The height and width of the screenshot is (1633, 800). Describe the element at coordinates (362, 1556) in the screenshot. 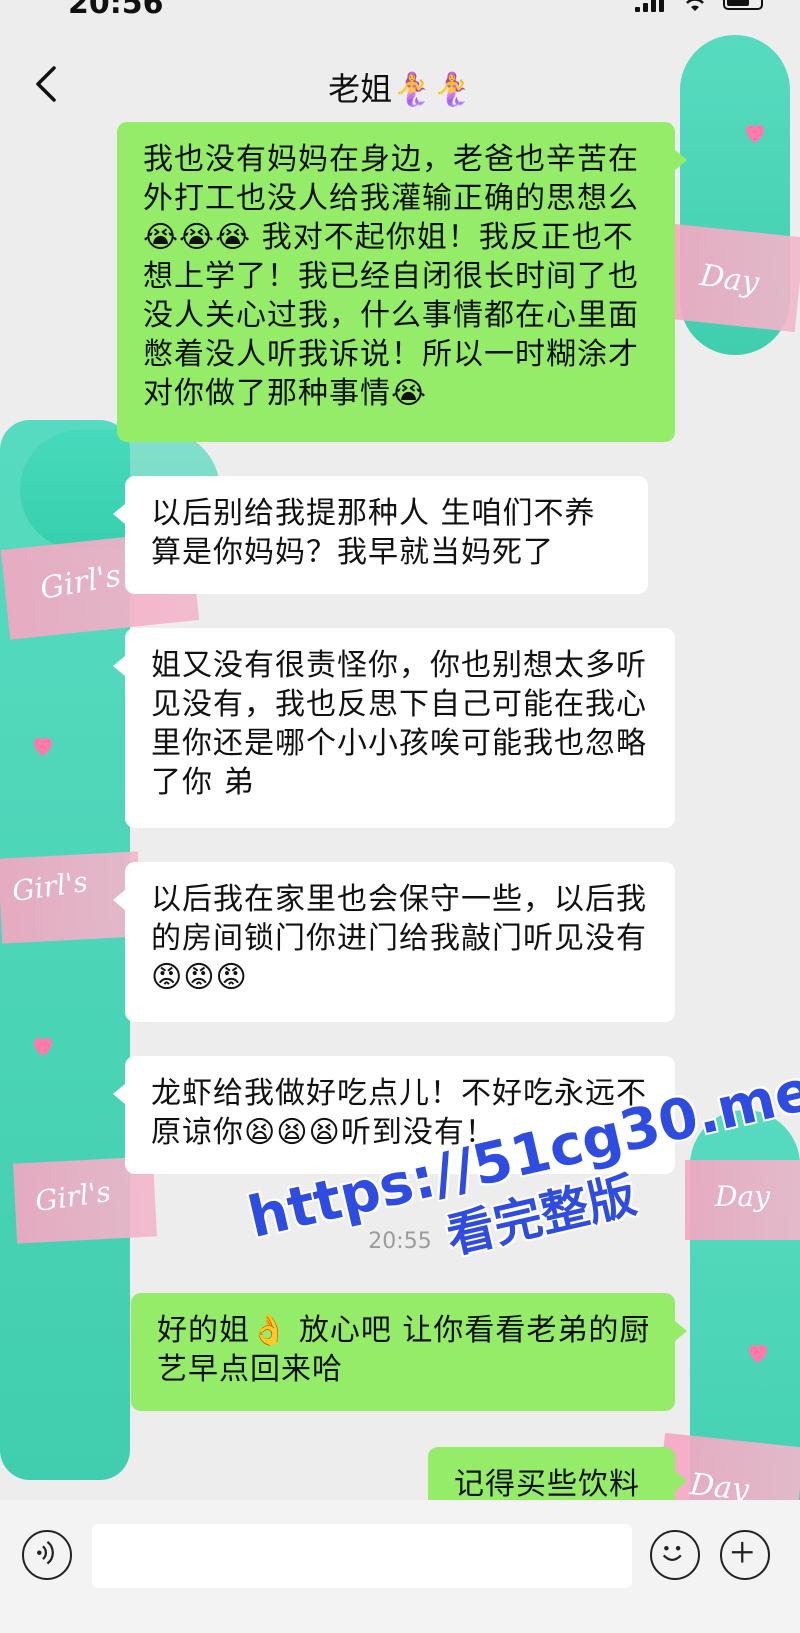

I see `message-input` at that location.